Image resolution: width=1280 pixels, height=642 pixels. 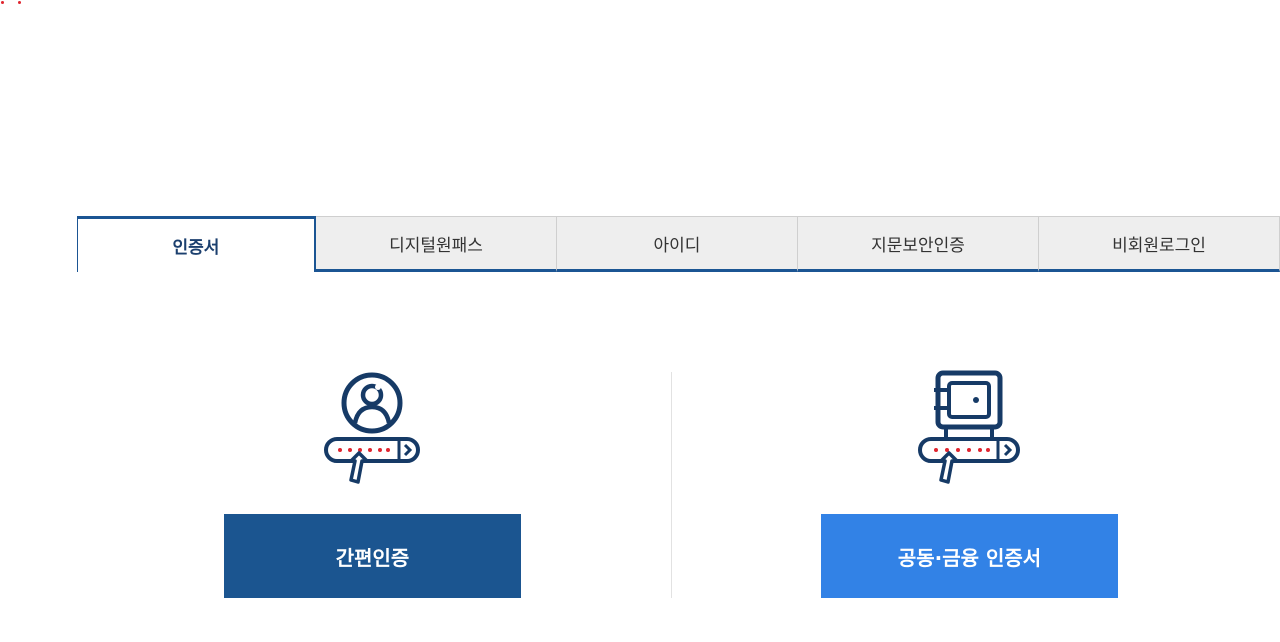 What do you see at coordinates (372, 556) in the screenshot?
I see `simple-auth-button: 간편인증` at bounding box center [372, 556].